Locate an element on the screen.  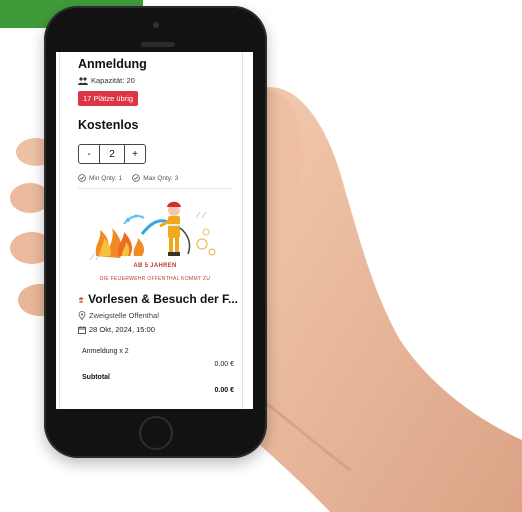
line-item-label: Anmeldung x 2 is located at coordinates (105, 351).